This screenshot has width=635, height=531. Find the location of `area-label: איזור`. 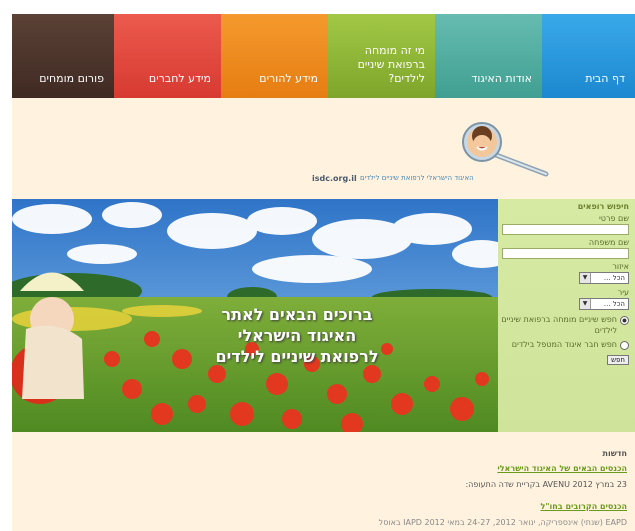

area-label: איזור is located at coordinates (620, 266).